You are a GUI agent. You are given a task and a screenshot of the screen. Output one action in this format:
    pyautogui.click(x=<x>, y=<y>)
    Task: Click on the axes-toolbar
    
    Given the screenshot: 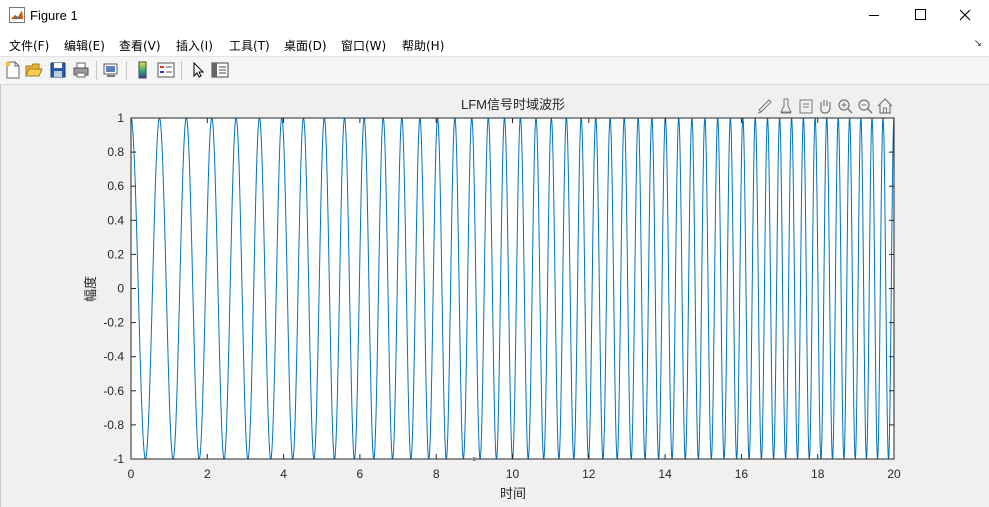 What is the action you would take?
    pyautogui.click(x=825, y=106)
    